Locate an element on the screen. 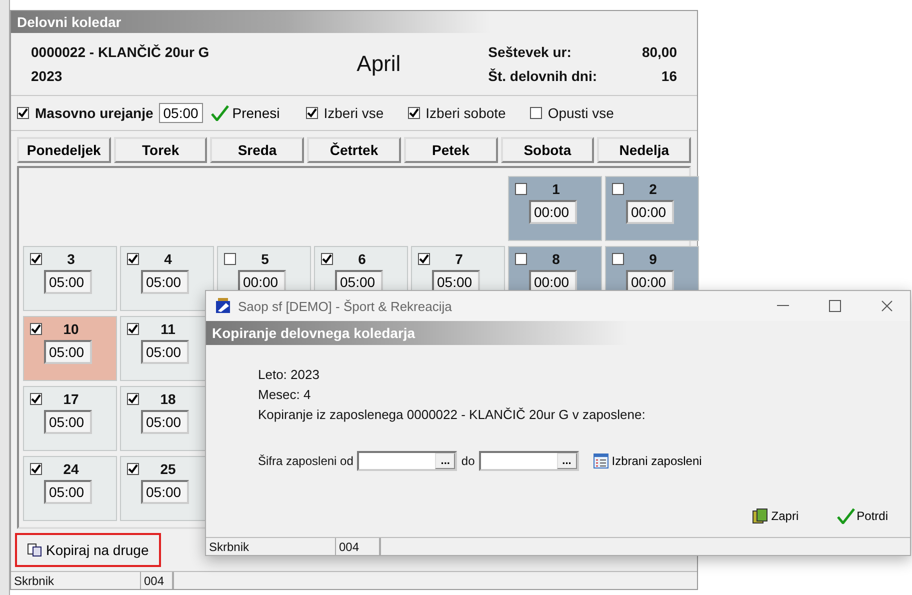 The height and width of the screenshot is (595, 912). minimize-icon is located at coordinates (783, 306).